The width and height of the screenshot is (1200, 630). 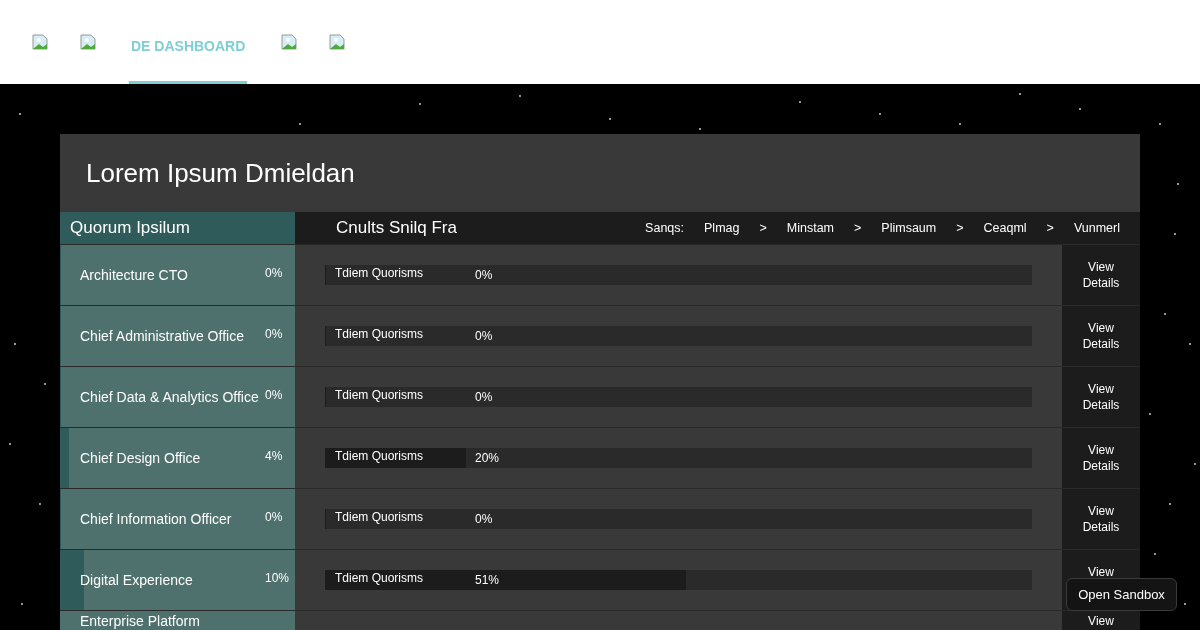 What do you see at coordinates (170, 397) in the screenshot?
I see `group-name: Chief Data & Analytics Office` at bounding box center [170, 397].